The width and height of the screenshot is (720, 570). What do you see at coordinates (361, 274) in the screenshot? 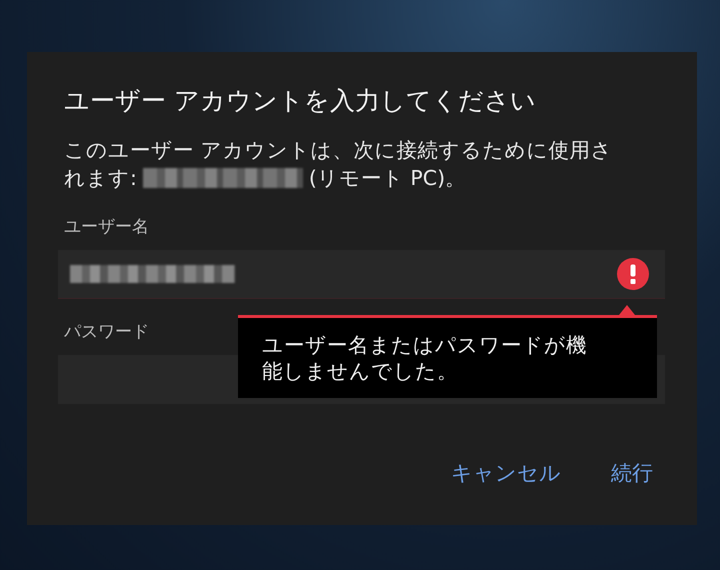
I see `input-field` at bounding box center [361, 274].